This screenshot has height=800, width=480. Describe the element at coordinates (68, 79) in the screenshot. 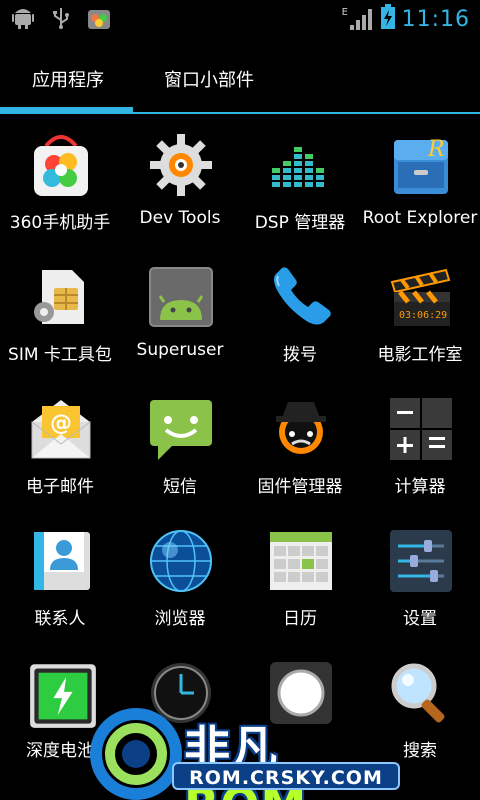

I see `tab-apps: 应用程序` at that location.